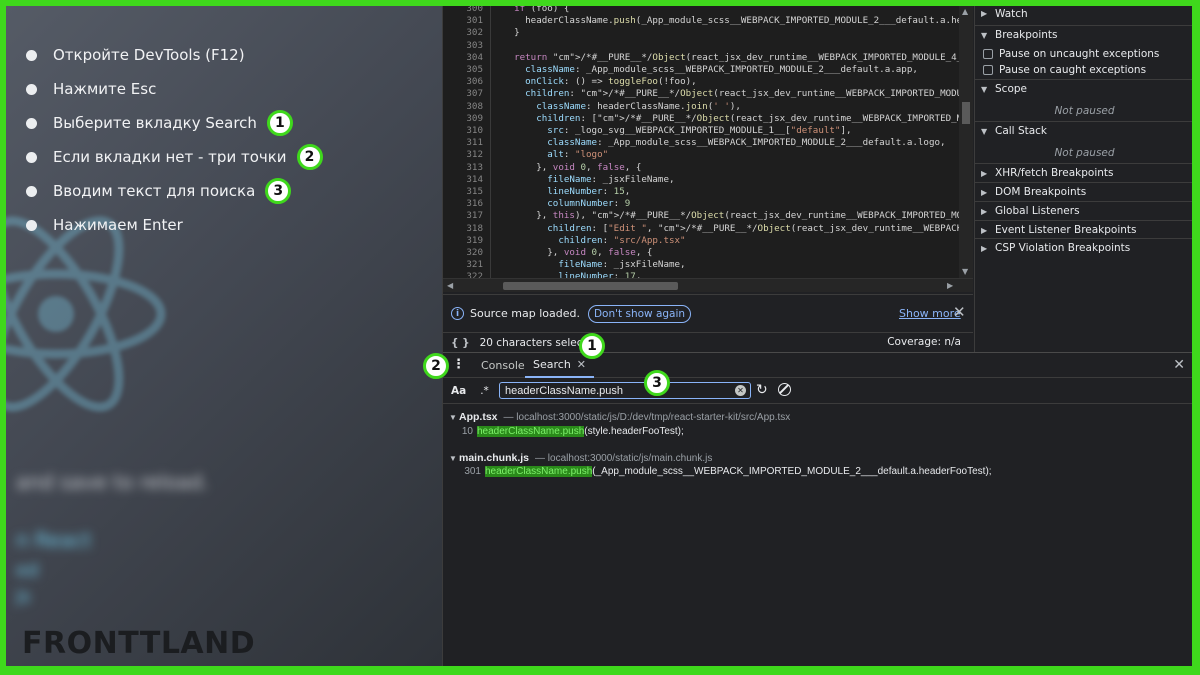 The width and height of the screenshot is (1200, 675). I want to click on line-number: 301, so click(474, 21).